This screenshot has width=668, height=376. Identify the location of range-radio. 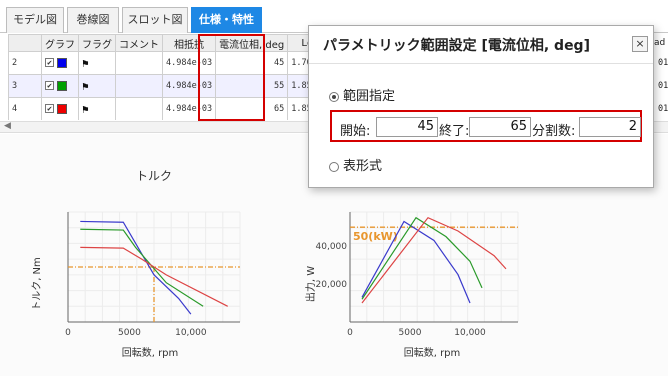
(334, 96).